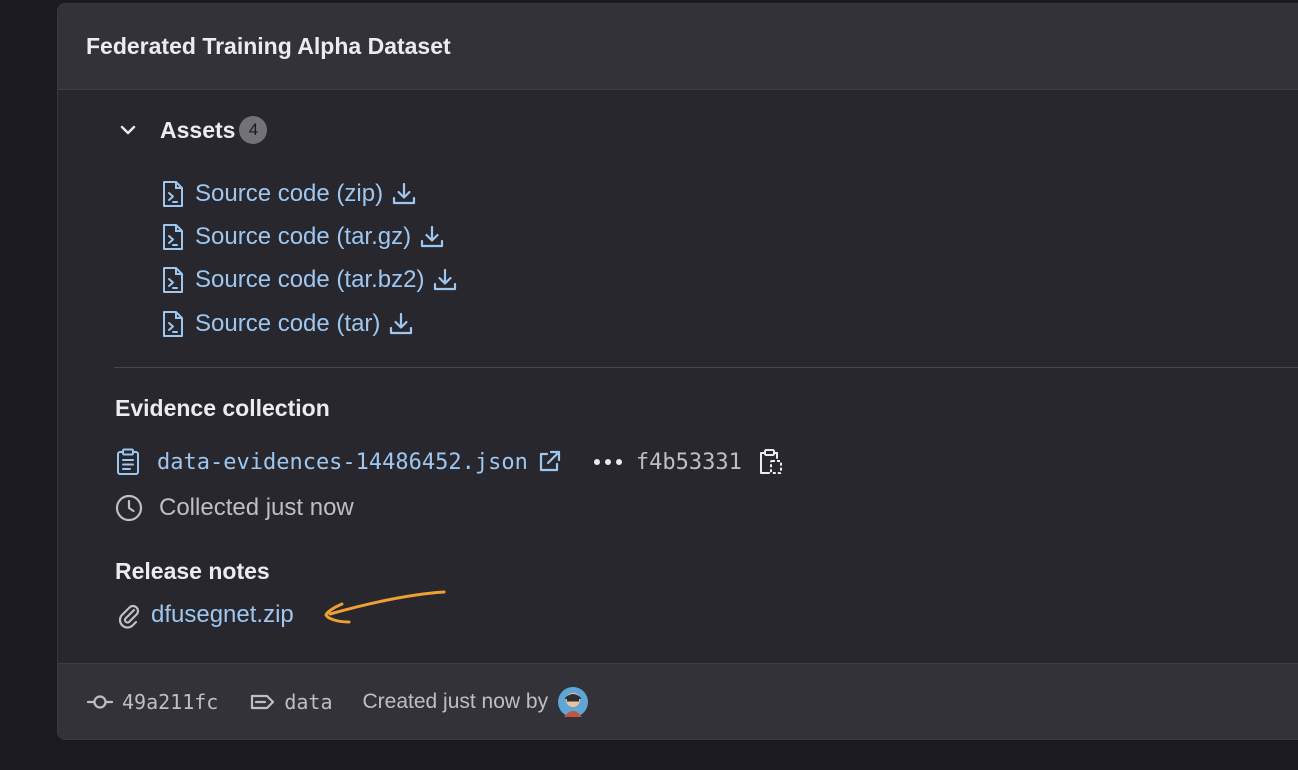 The height and width of the screenshot is (770, 1298). Describe the element at coordinates (303, 237) in the screenshot. I see `asset-label: Source code (tar.gz)` at that location.